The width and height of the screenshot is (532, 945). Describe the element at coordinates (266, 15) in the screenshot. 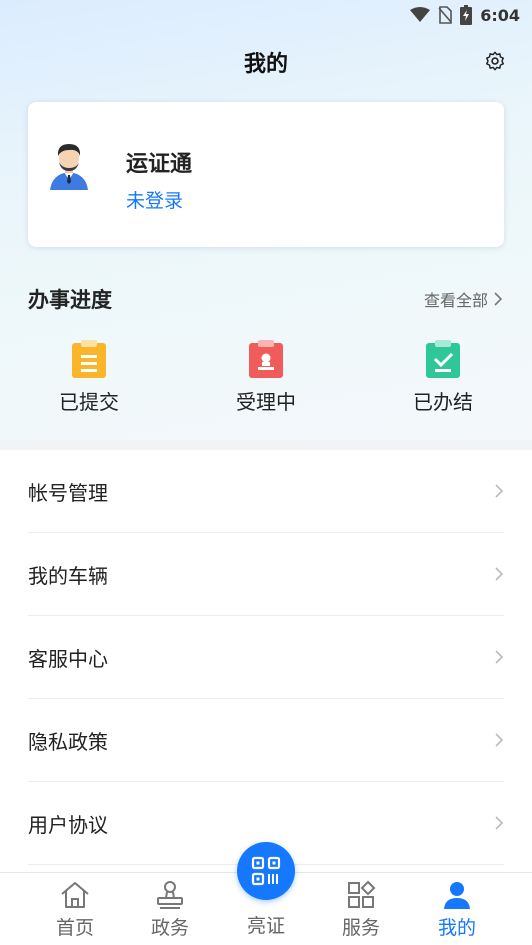

I see `status-bar: 6:04` at that location.